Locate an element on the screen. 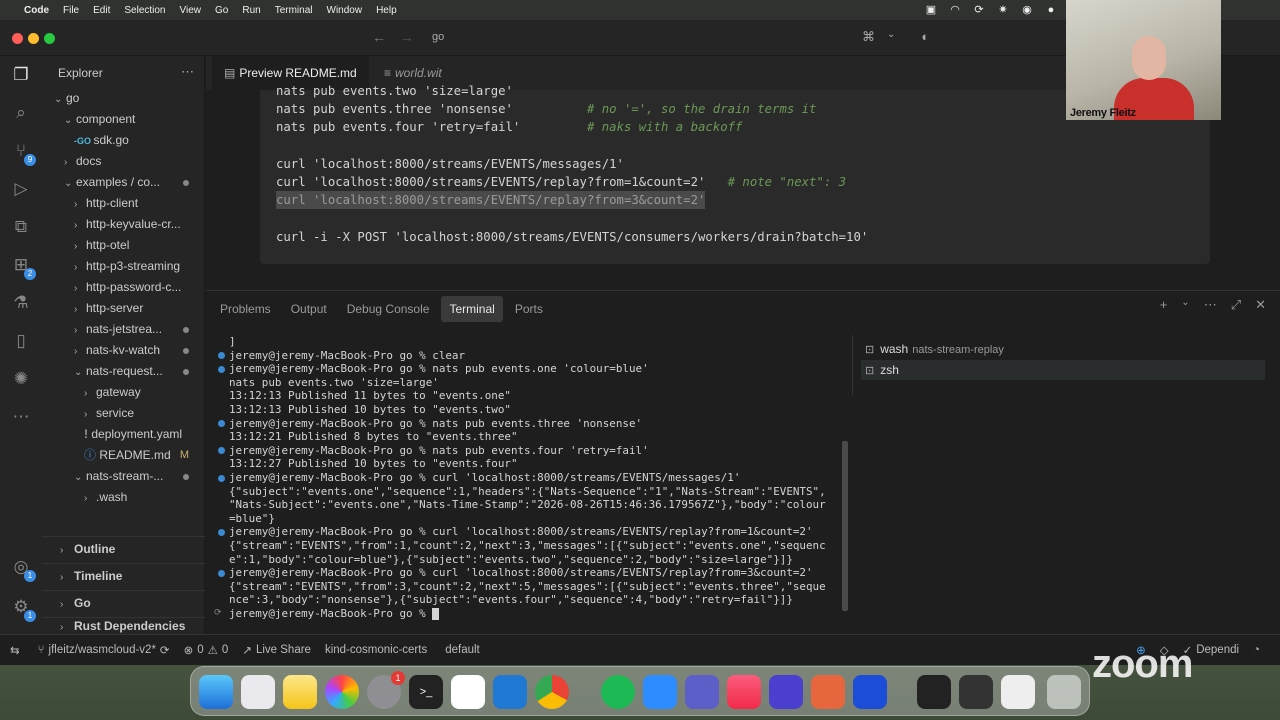  mic-icon: ● is located at coordinates (1051, 10).